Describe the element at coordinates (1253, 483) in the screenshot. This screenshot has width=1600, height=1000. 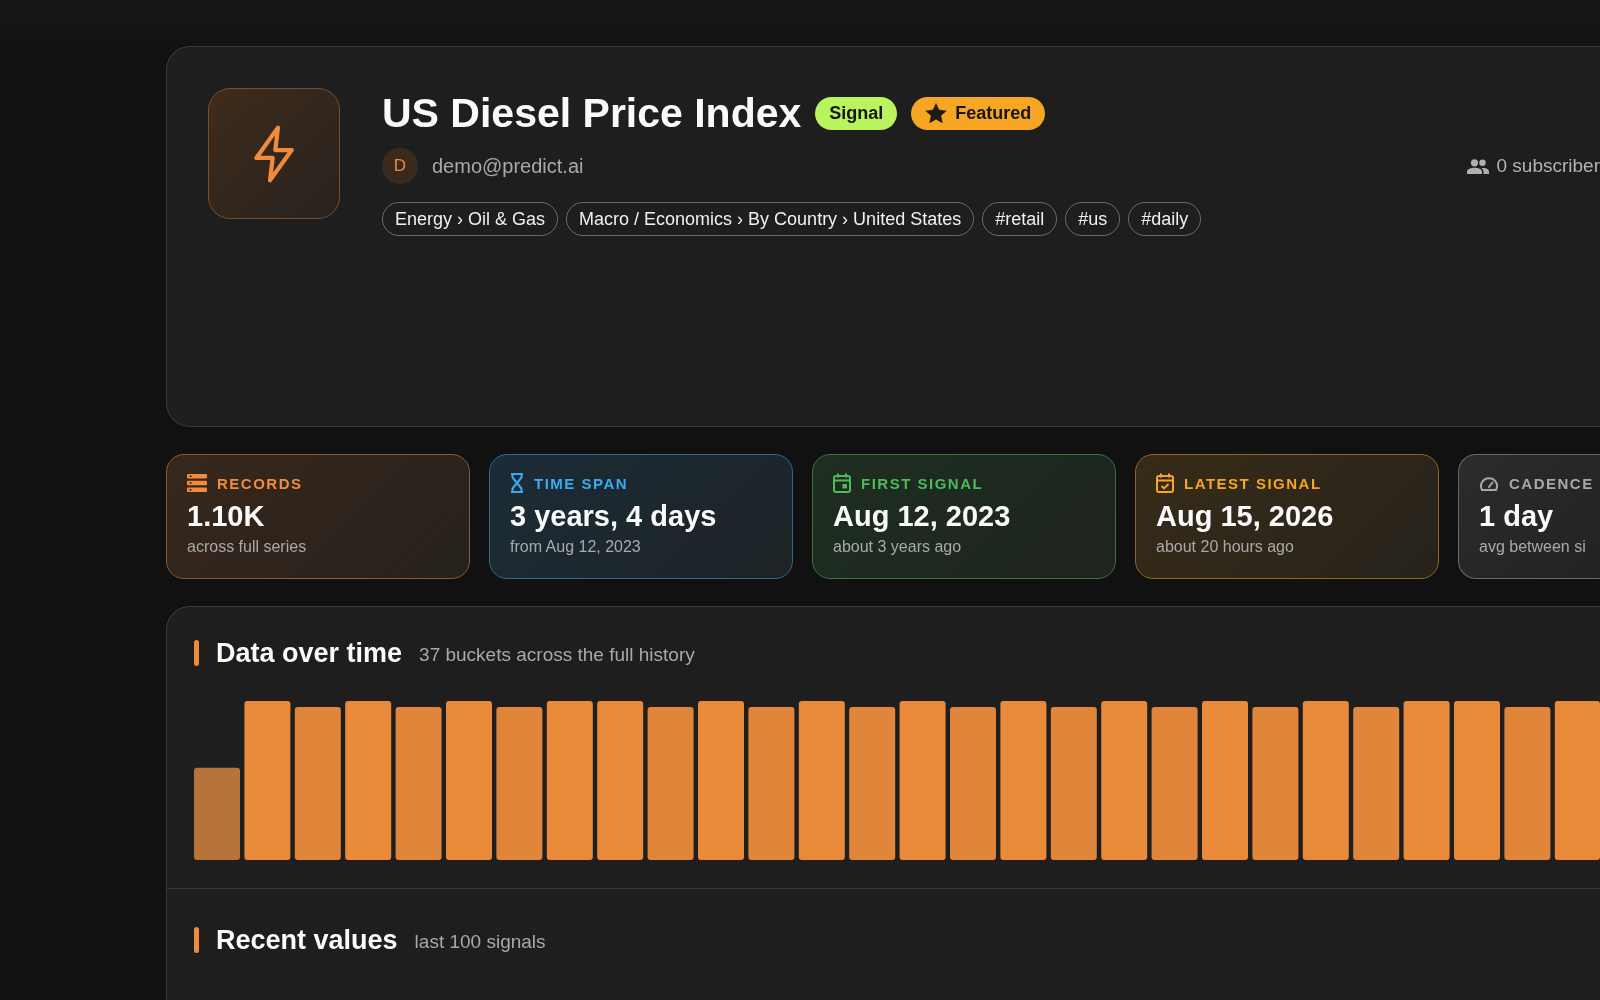
I see `stat-label: LATEST SIGNAL` at that location.